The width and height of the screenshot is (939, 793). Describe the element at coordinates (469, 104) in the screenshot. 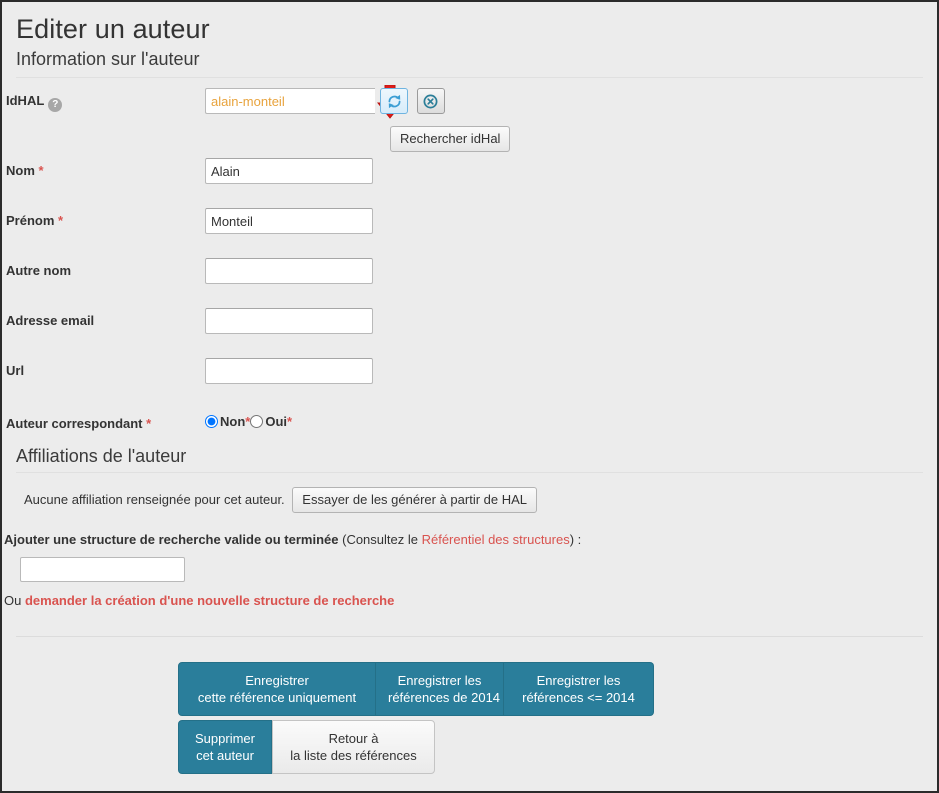

I see `row-idhal: IdHAL?` at that location.